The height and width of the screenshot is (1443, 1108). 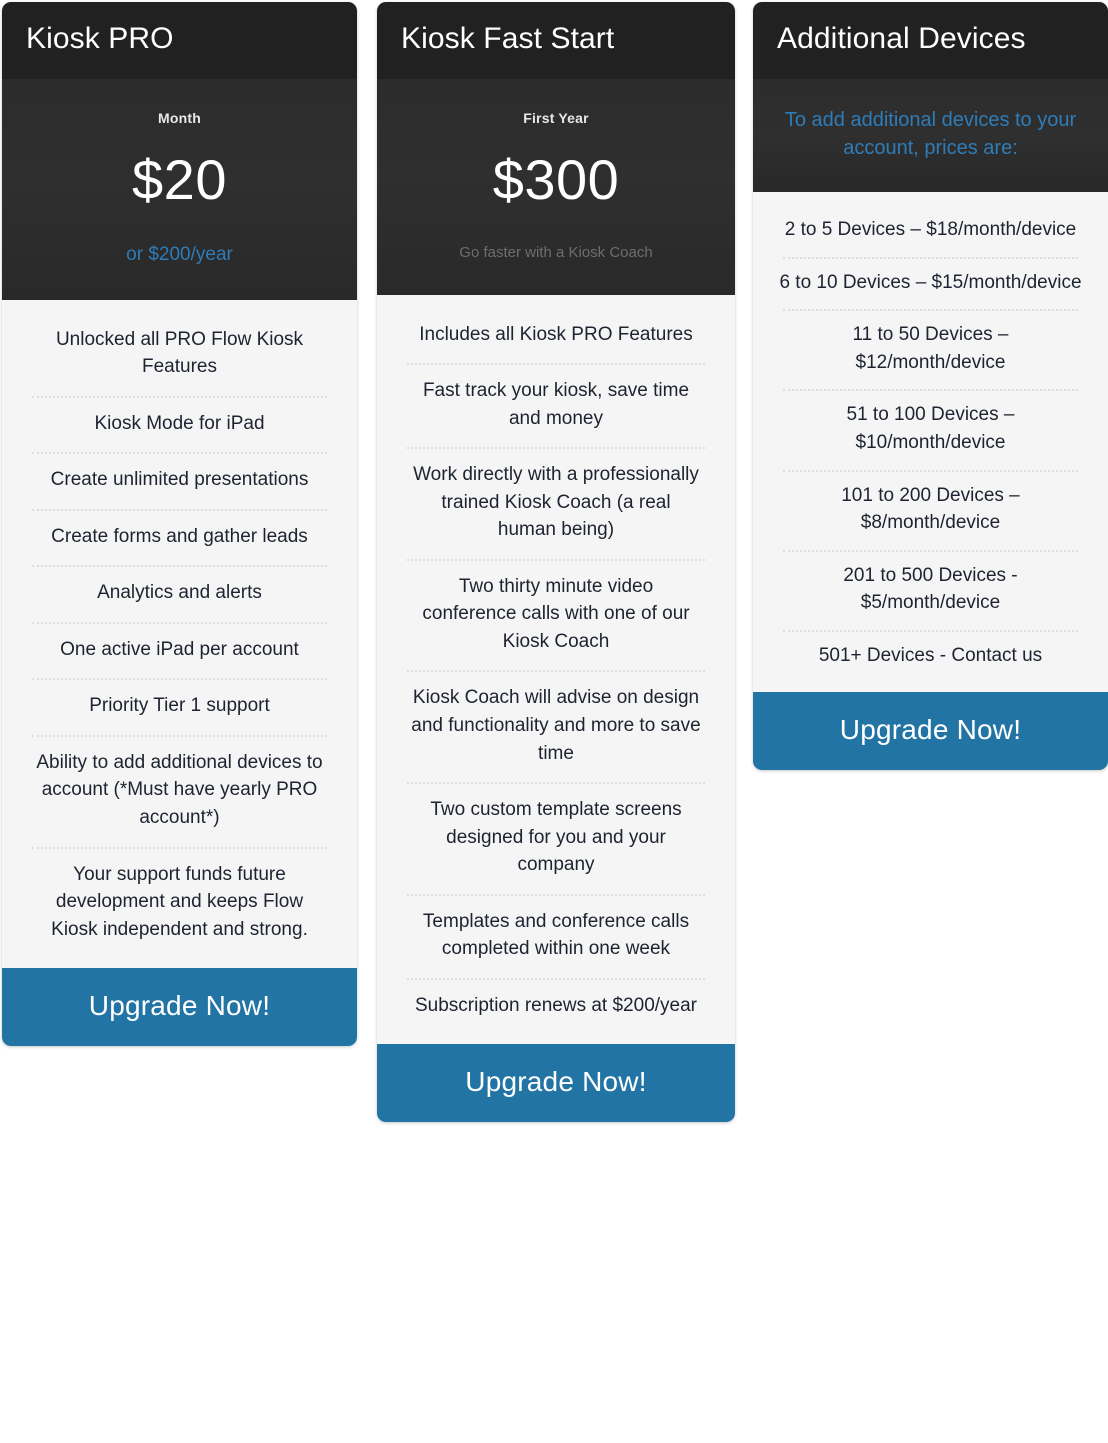 I want to click on feature-item: Unlocked all PRO Flow Kiosk Features, so click(x=179, y=353).